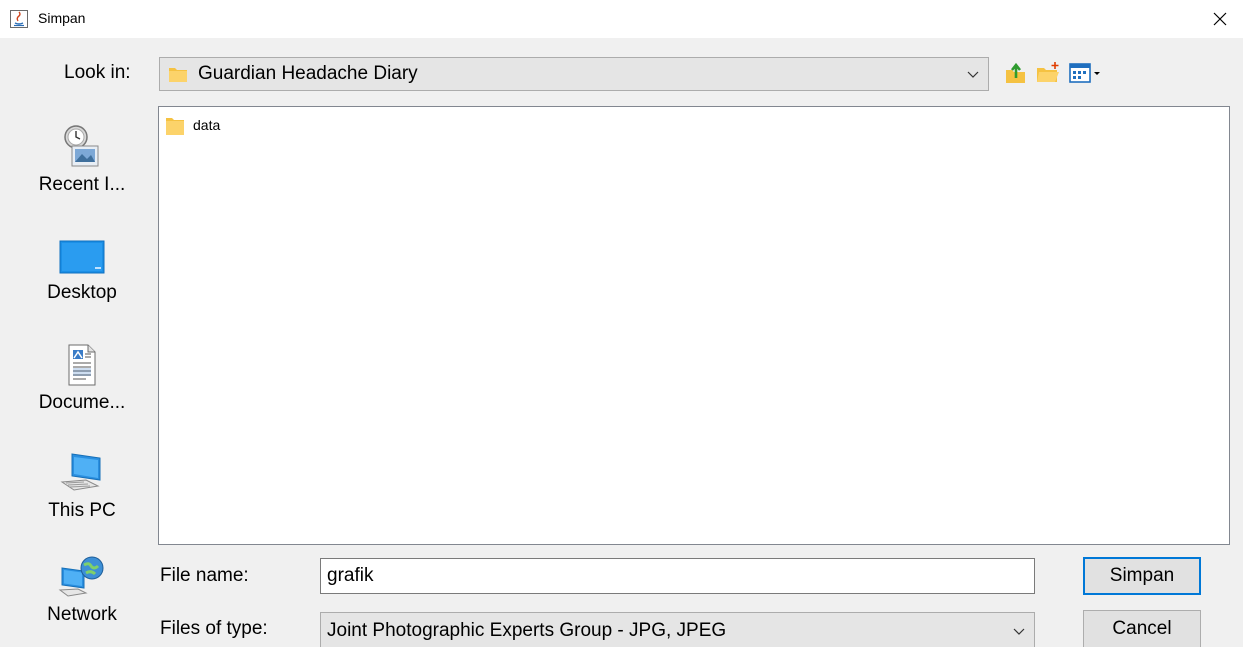 Image resolution: width=1243 pixels, height=647 pixels. Describe the element at coordinates (82, 292) in the screenshot. I see `place-label: Desktop` at that location.